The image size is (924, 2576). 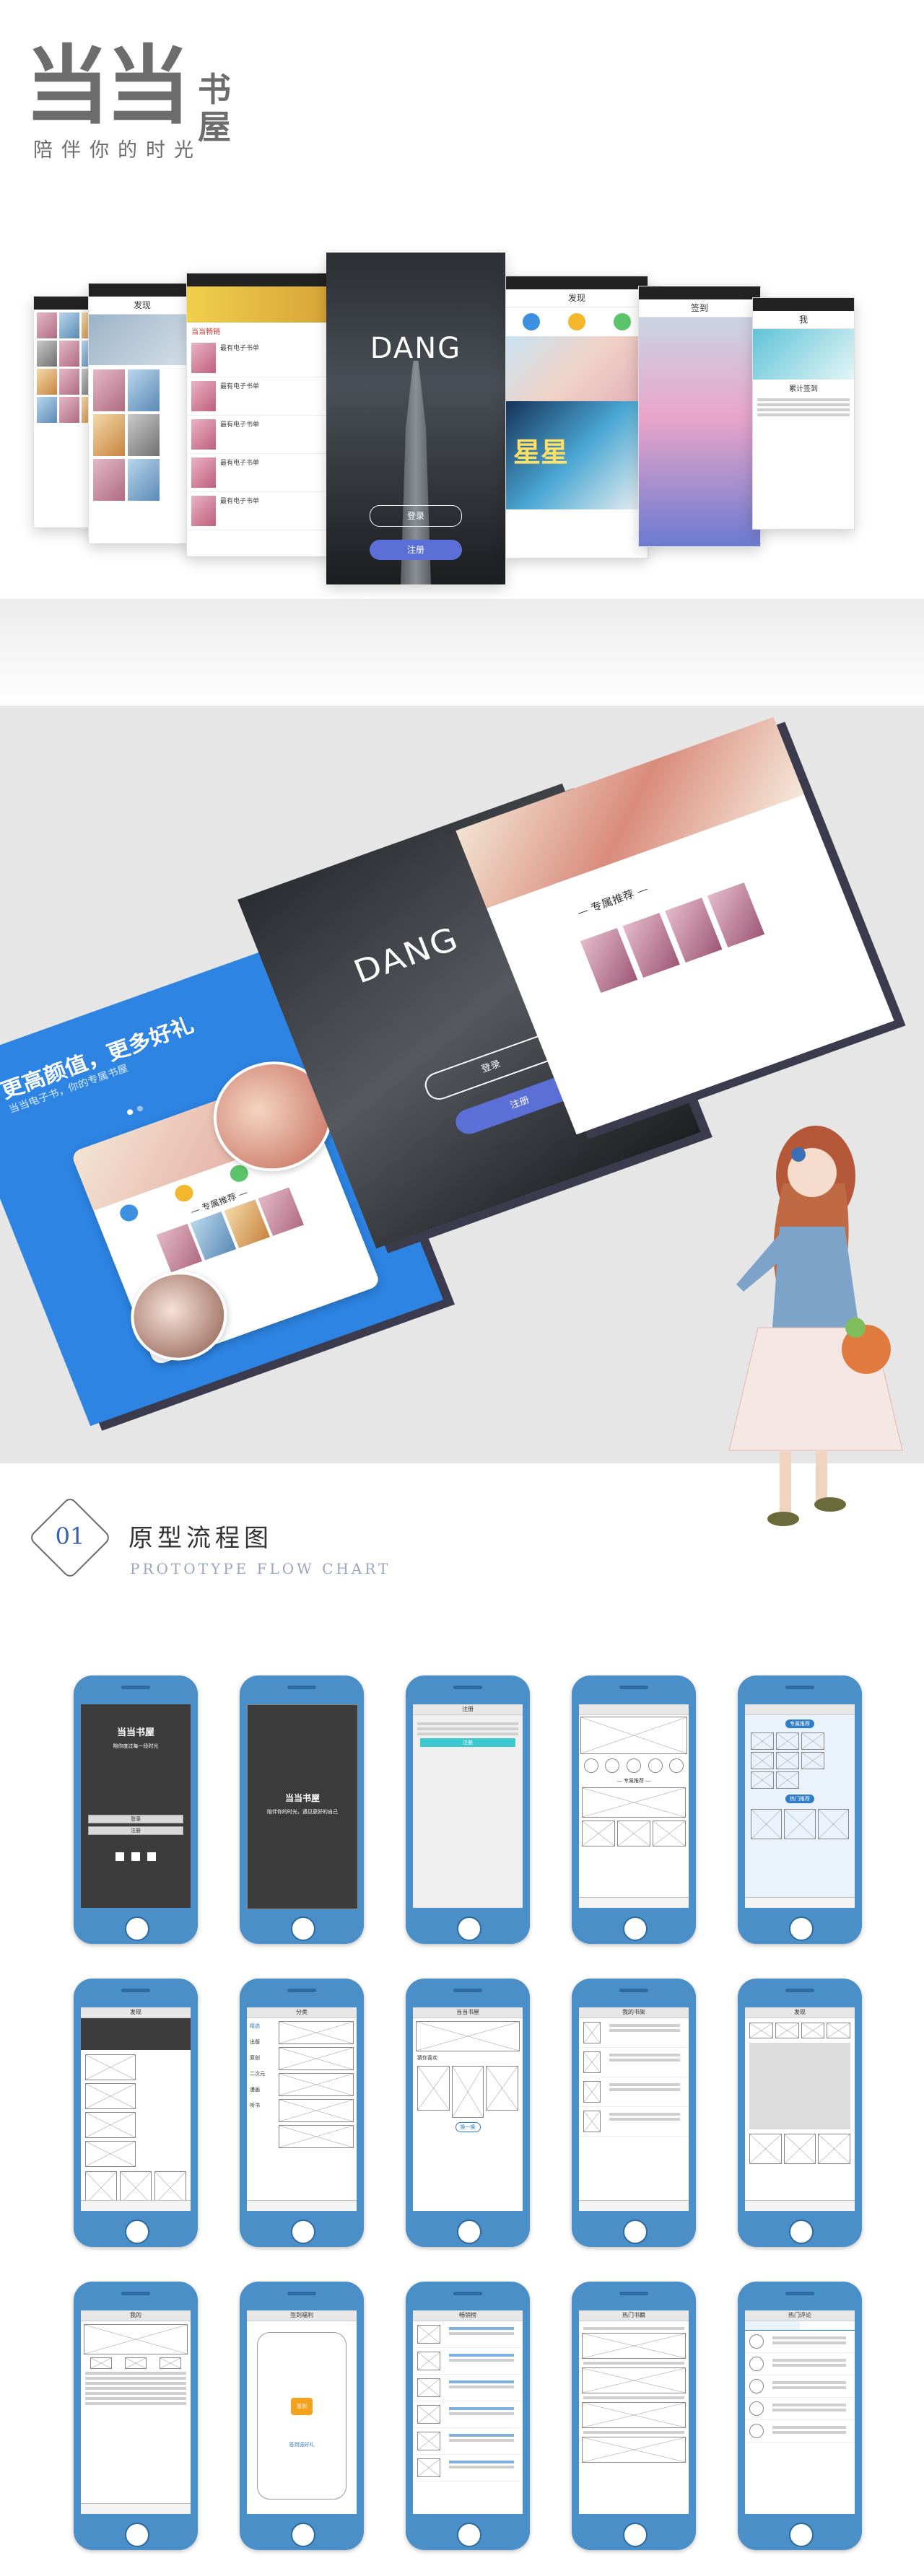 What do you see at coordinates (577, 298) in the screenshot?
I see `screen-title: 发现` at bounding box center [577, 298].